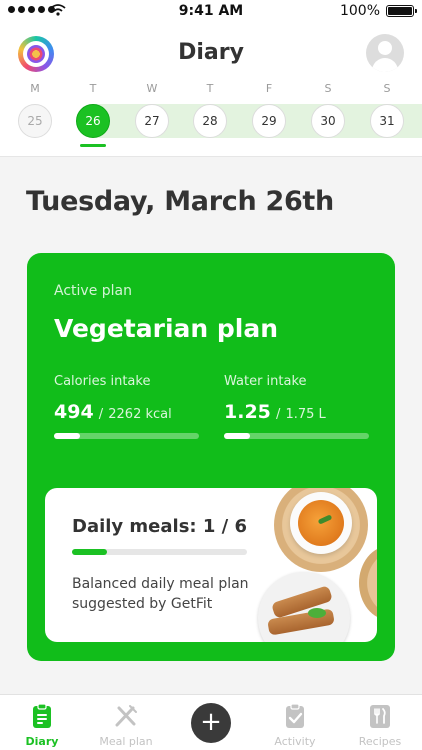 Image resolution: width=422 pixels, height=750 pixels. I want to click on day-26: T 26, so click(93, 114).